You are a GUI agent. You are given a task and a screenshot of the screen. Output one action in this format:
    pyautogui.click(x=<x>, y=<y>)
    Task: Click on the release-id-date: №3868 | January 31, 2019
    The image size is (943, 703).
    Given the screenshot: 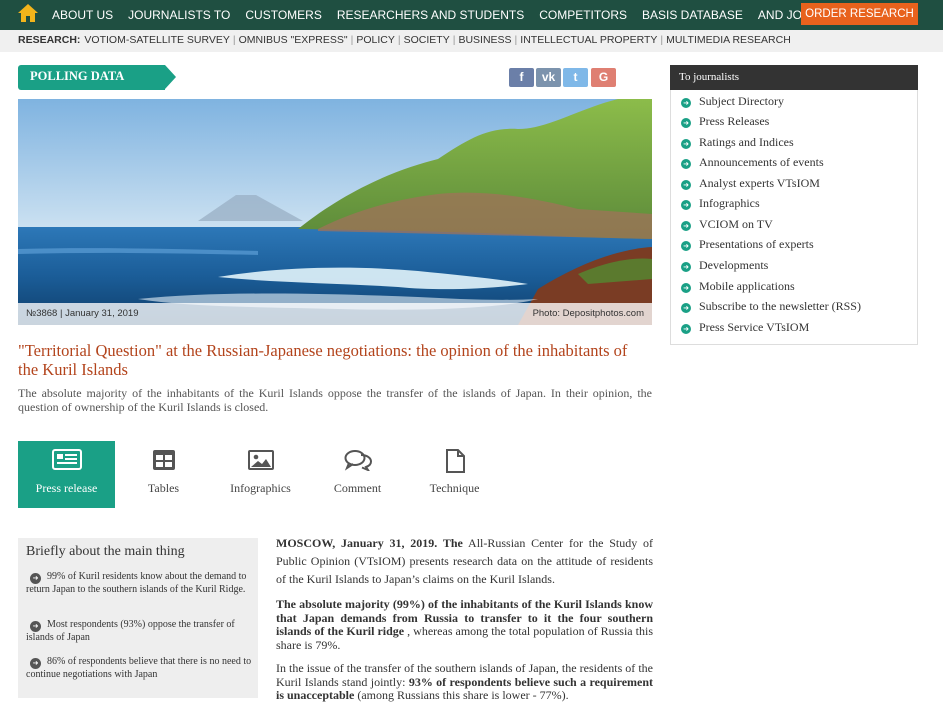 What is the action you would take?
    pyautogui.click(x=82, y=313)
    